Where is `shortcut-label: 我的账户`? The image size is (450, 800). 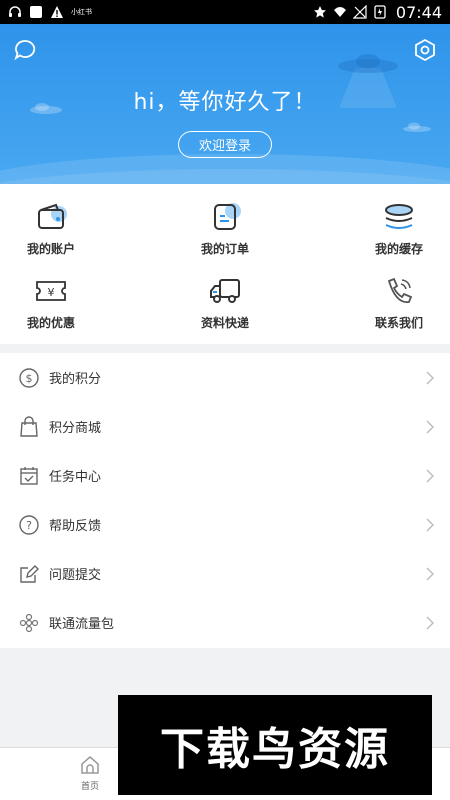 shortcut-label: 我的账户 is located at coordinates (50, 249).